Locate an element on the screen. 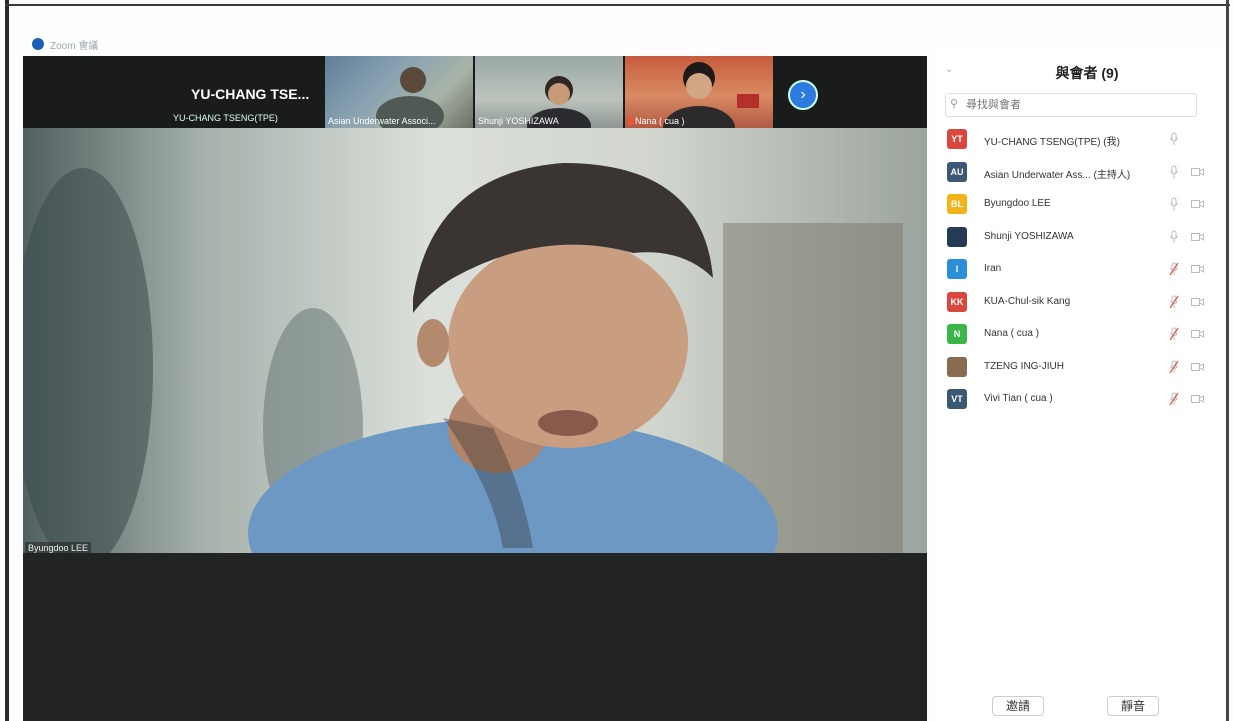  thumb-tile-self: YU-CHANG TSE... YU-CHANG TSENG(TPE) is located at coordinates (248, 92).